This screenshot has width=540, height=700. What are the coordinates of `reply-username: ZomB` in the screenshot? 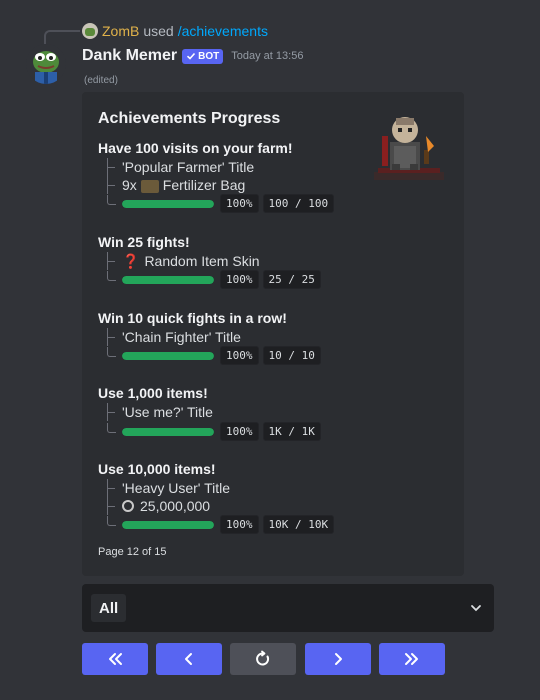 It's located at (120, 31).